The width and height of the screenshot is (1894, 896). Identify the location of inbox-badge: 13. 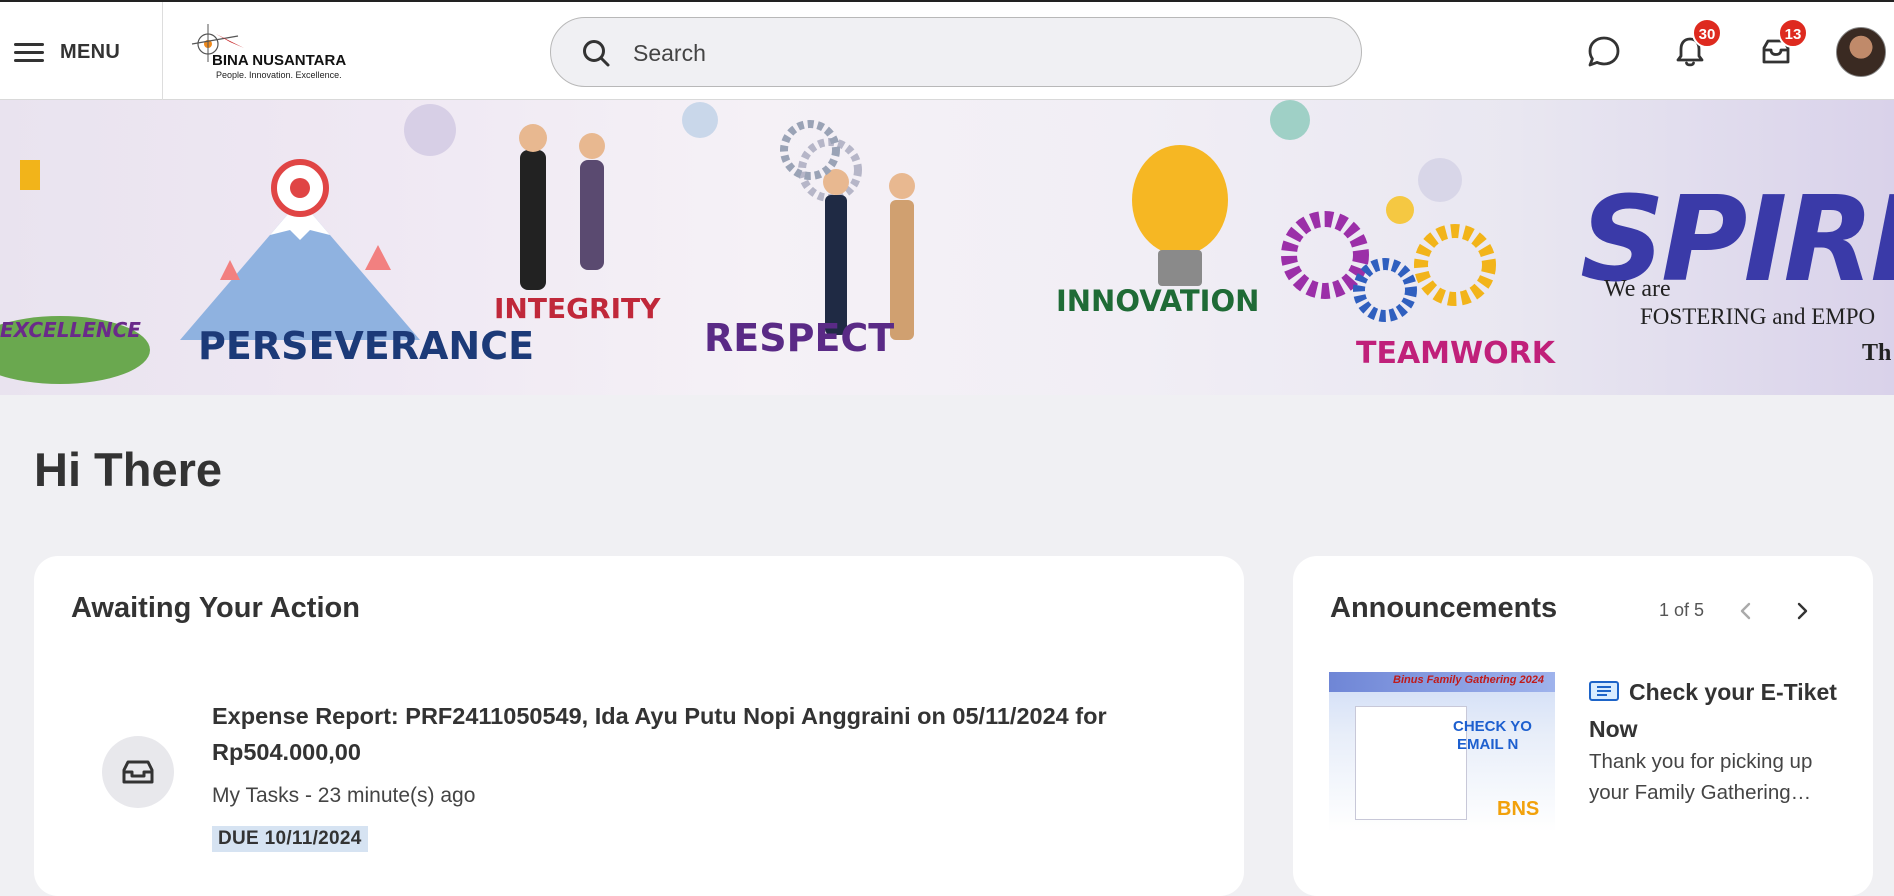
(1793, 33).